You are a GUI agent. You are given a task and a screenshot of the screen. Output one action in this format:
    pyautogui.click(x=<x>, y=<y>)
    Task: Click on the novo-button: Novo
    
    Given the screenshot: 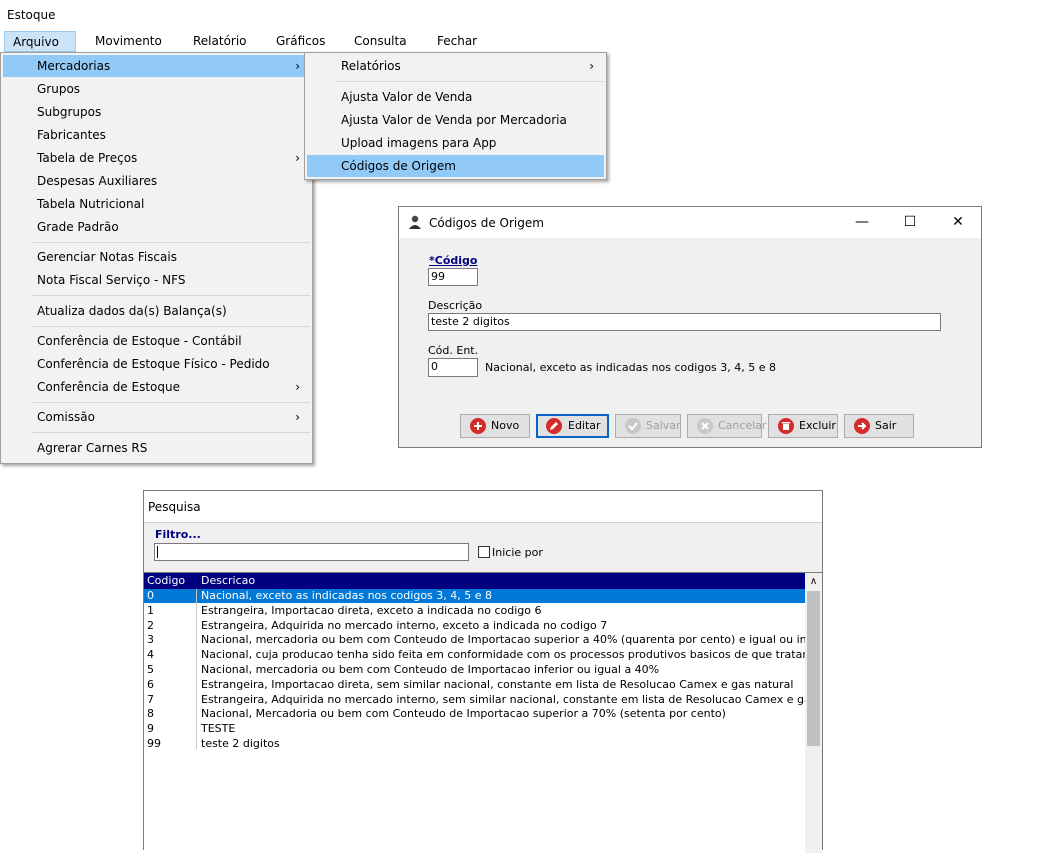 What is the action you would take?
    pyautogui.click(x=495, y=426)
    